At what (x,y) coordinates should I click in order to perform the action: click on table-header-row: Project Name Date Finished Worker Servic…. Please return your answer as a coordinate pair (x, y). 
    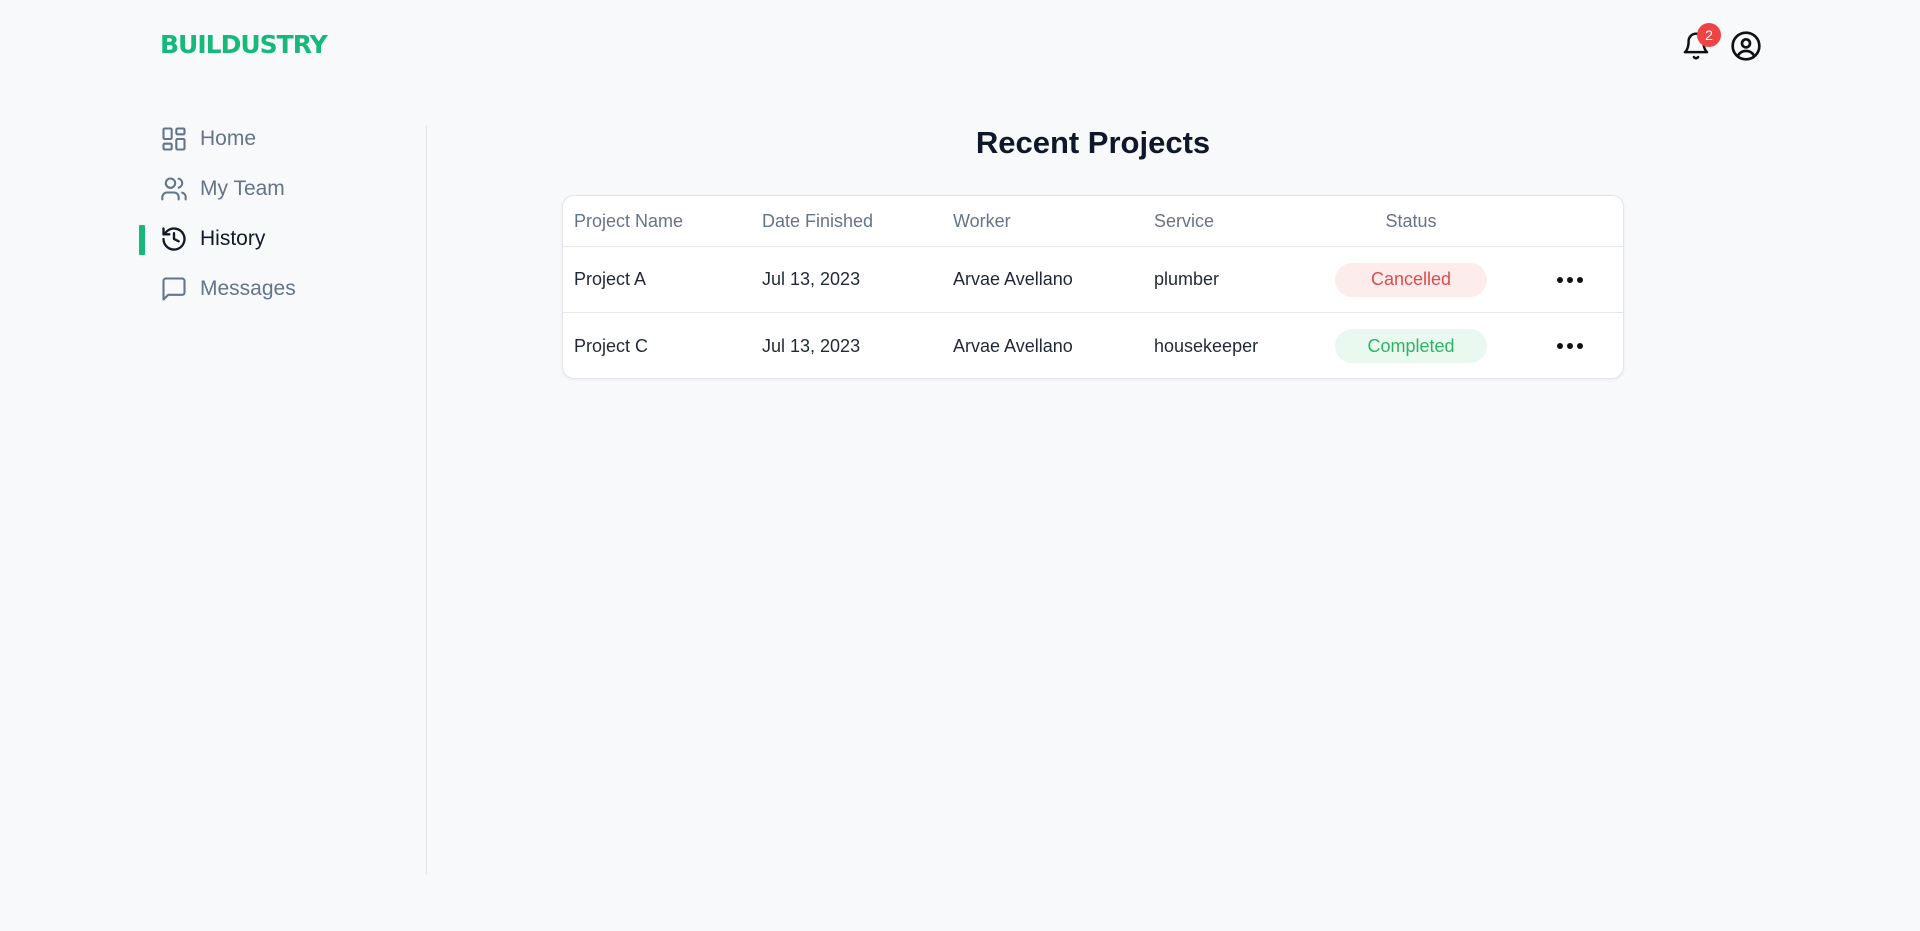
    Looking at the image, I should click on (1093, 221).